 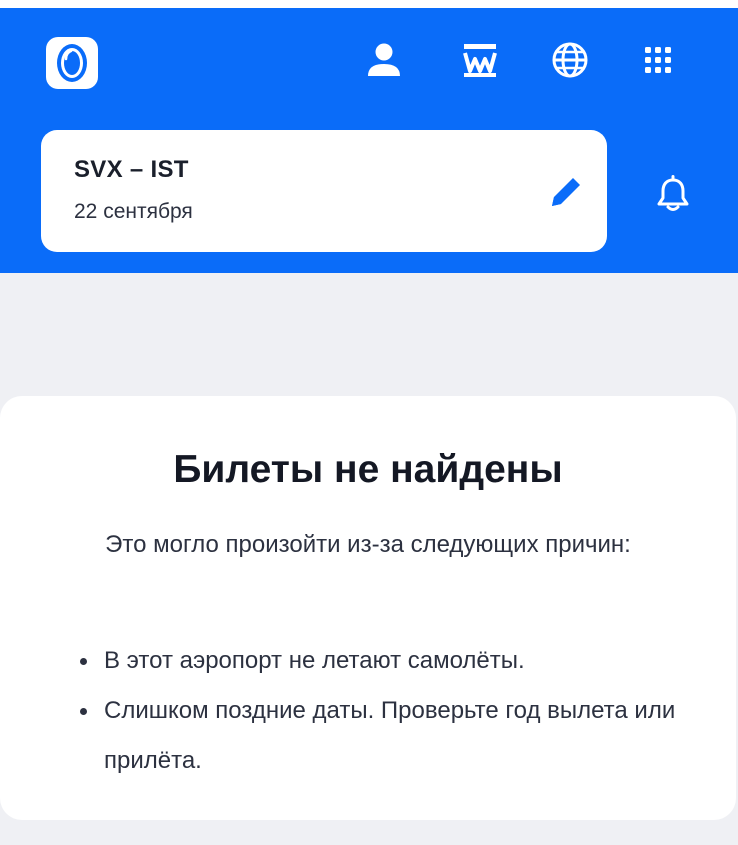 What do you see at coordinates (324, 191) in the screenshot?
I see `search-summary-card: SVX – IST 22 сентября` at bounding box center [324, 191].